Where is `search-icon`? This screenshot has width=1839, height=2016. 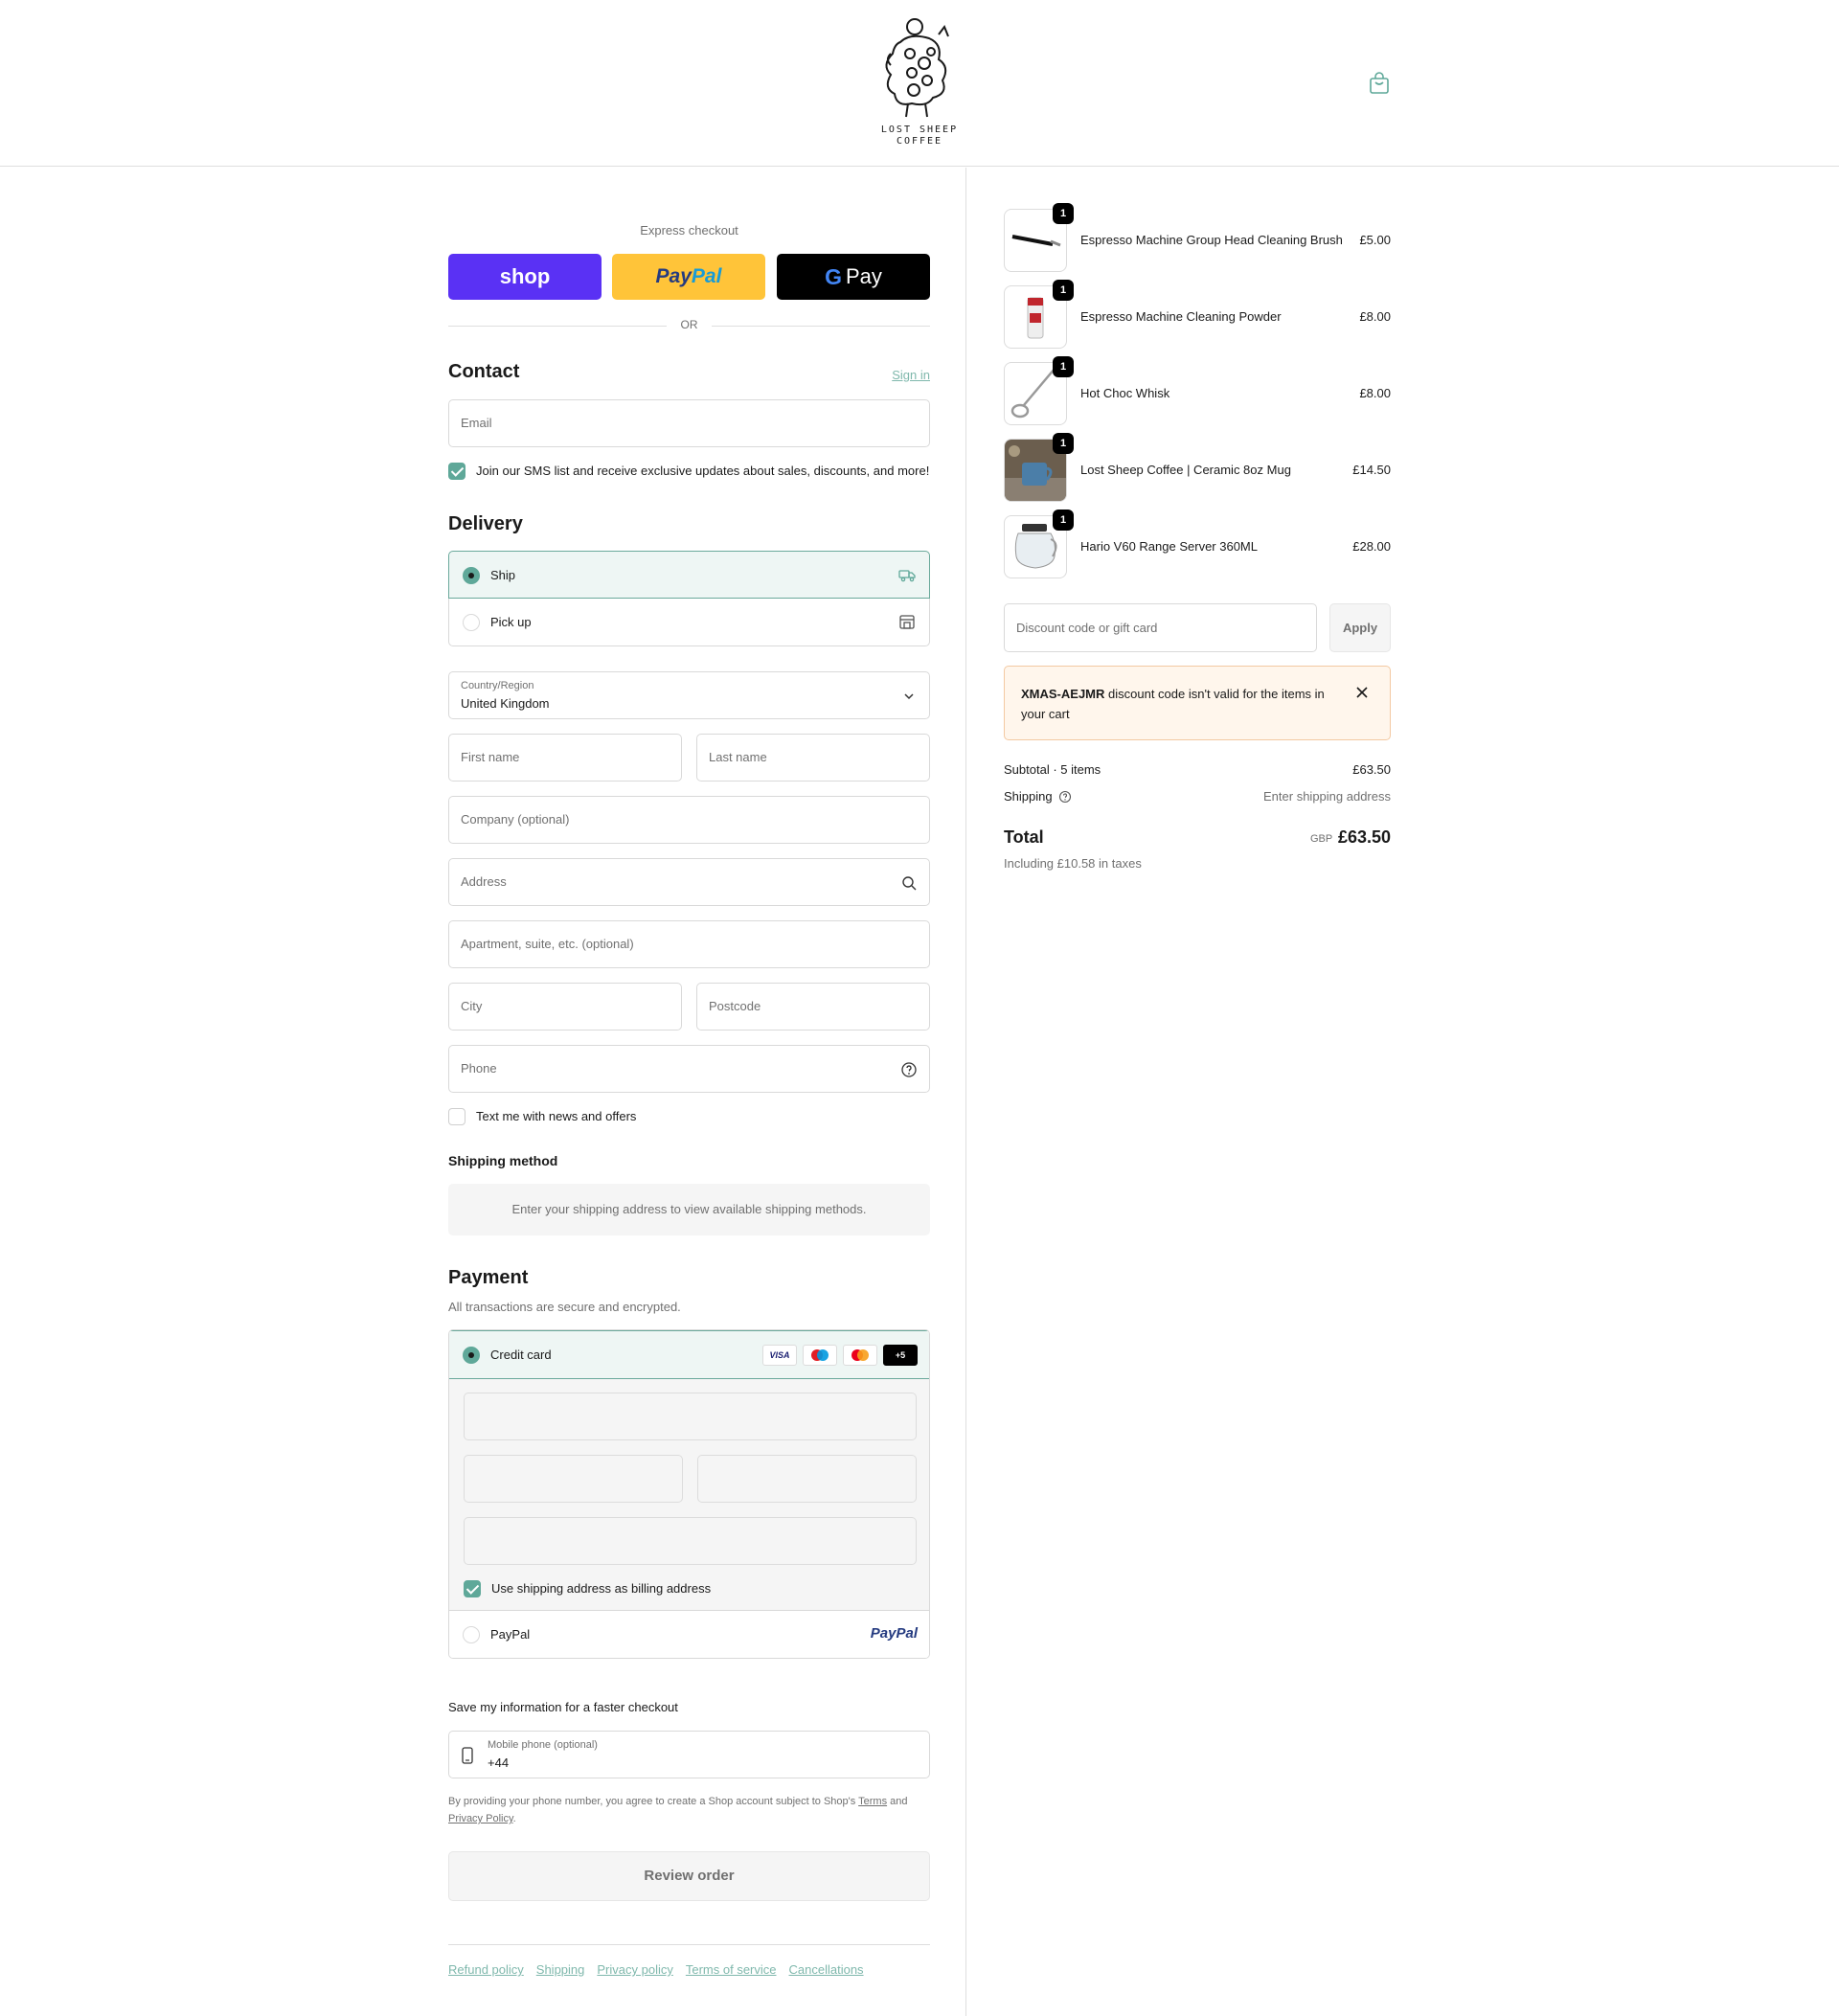 search-icon is located at coordinates (909, 883).